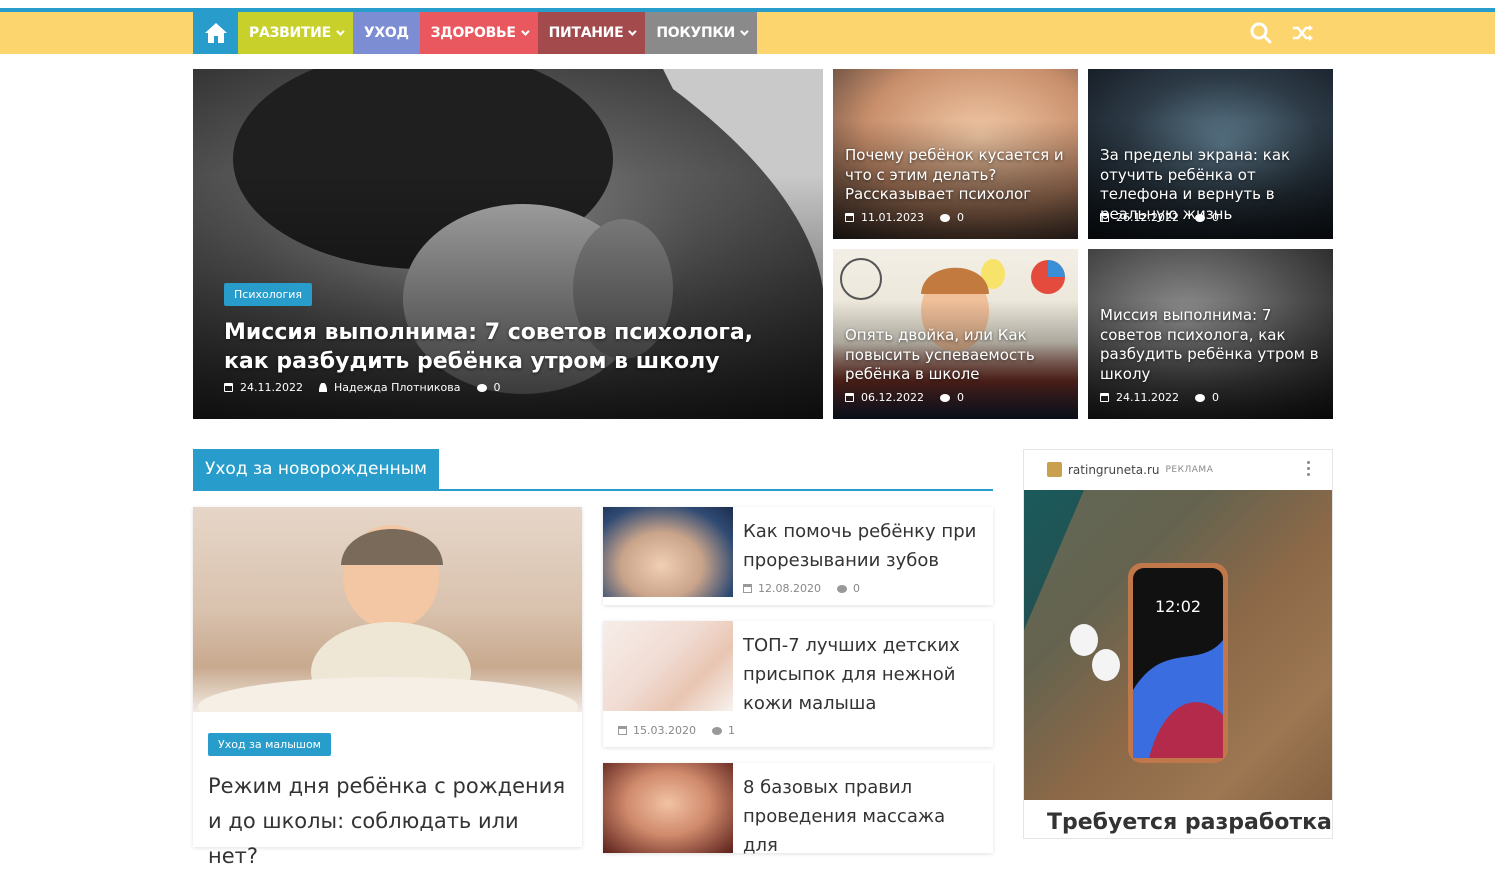 The width and height of the screenshot is (1495, 874). I want to click on ad-domain: ratingruneta.ru, so click(1114, 470).